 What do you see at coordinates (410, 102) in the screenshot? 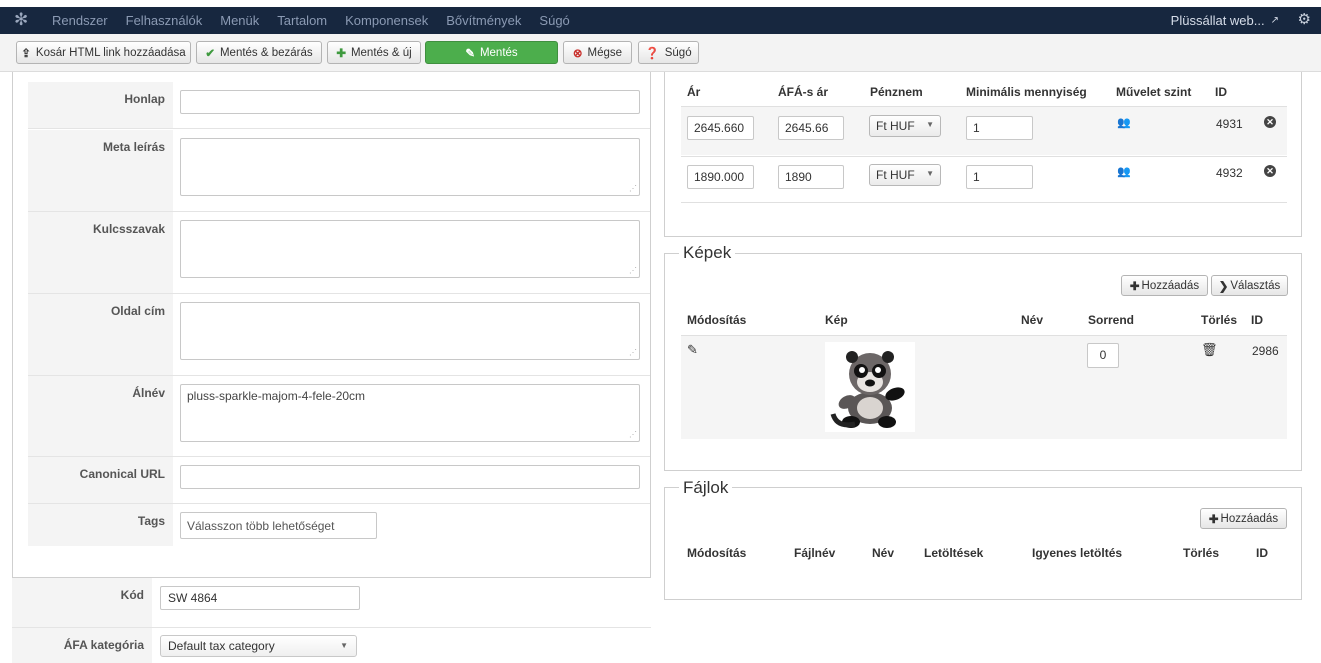
I see `homepage-input` at bounding box center [410, 102].